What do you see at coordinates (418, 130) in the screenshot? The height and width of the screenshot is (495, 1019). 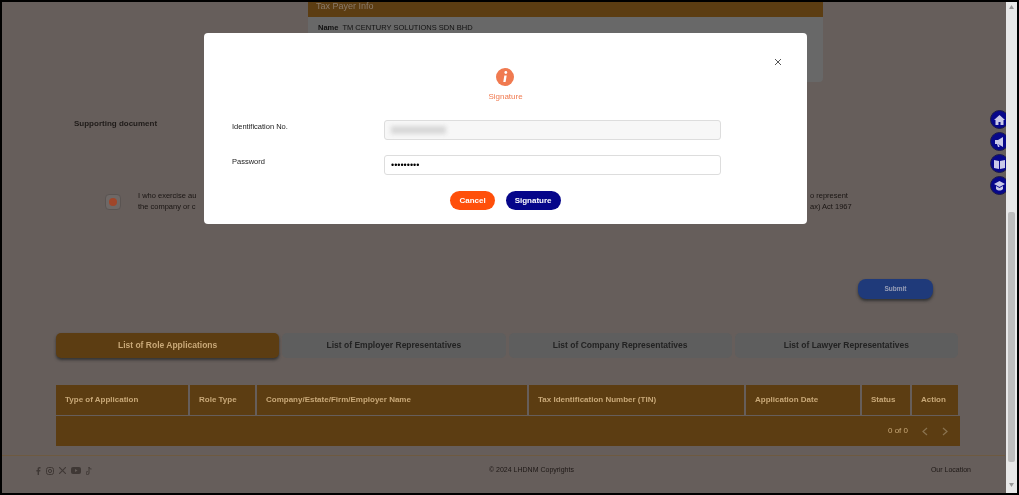 I see `redacted-value` at bounding box center [418, 130].